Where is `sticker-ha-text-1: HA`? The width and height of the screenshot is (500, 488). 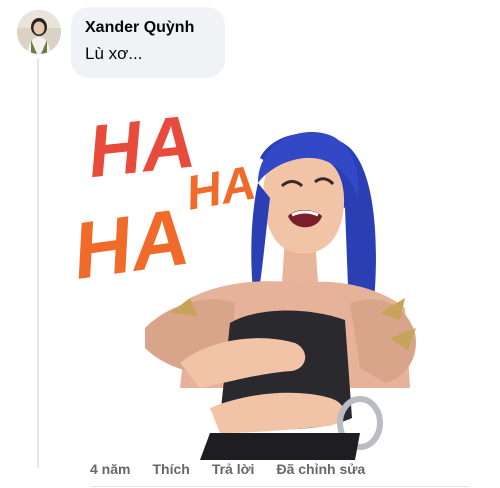
sticker-ha-text-1: HA is located at coordinates (141, 146).